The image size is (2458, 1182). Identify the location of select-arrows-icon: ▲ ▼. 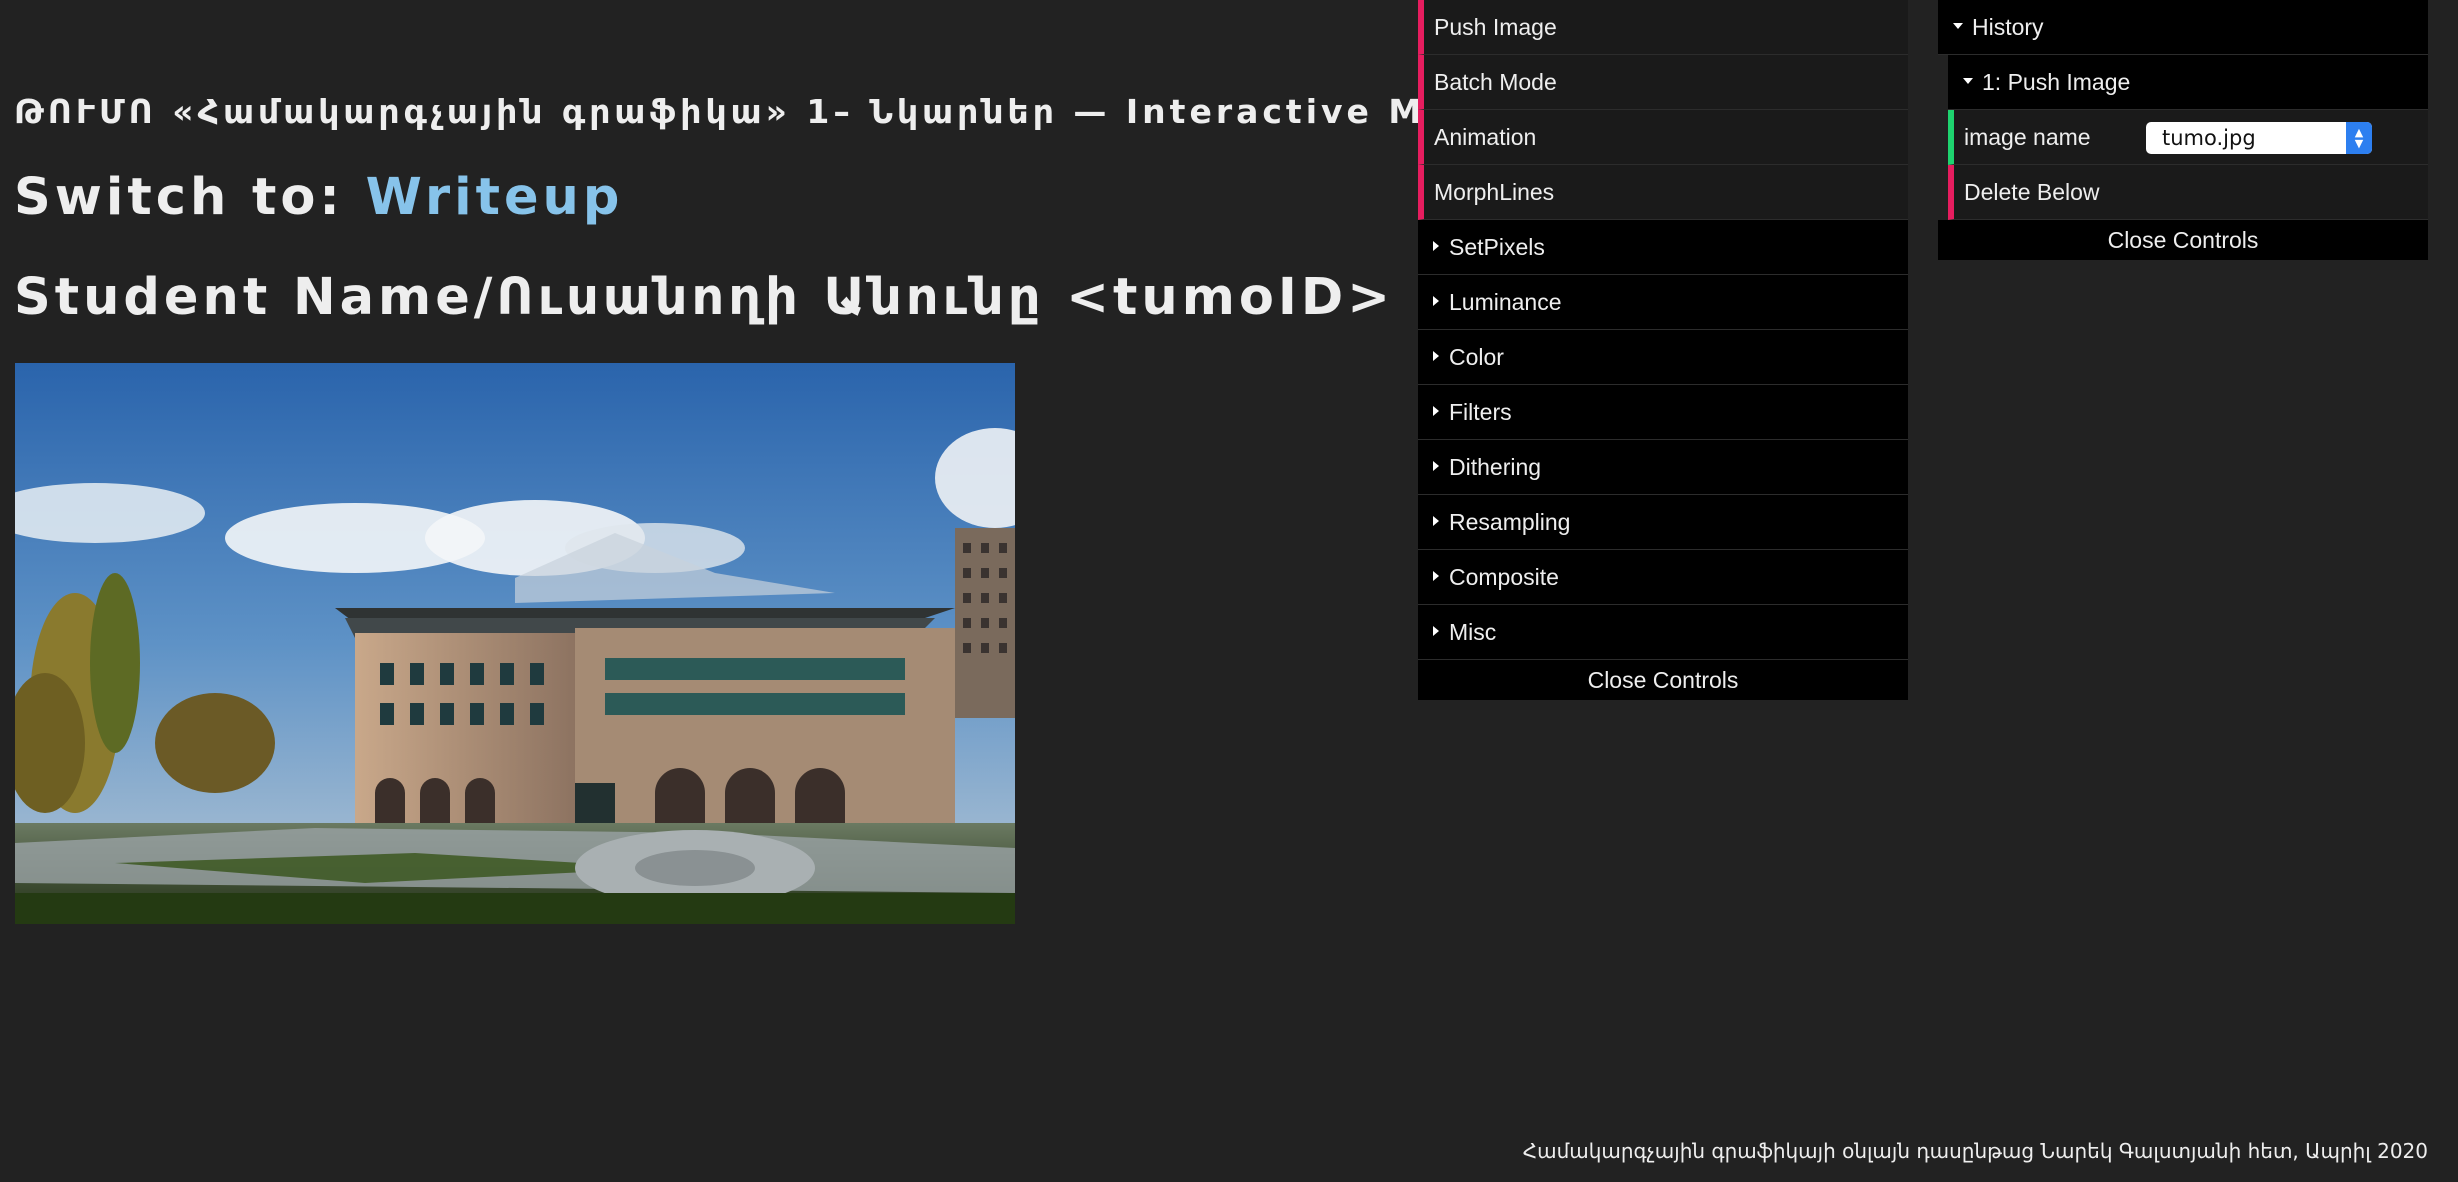
(2359, 138).